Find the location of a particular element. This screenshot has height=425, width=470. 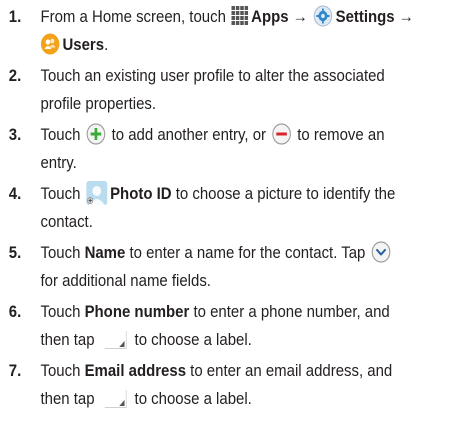

step-number: 7. is located at coordinates (15, 370).